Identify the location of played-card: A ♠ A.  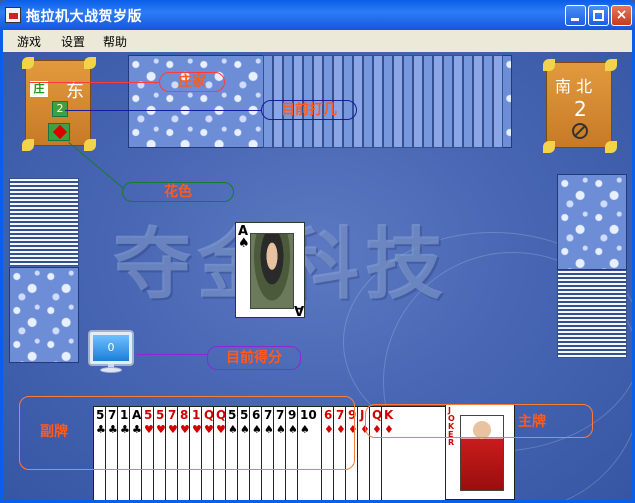
(270, 270).